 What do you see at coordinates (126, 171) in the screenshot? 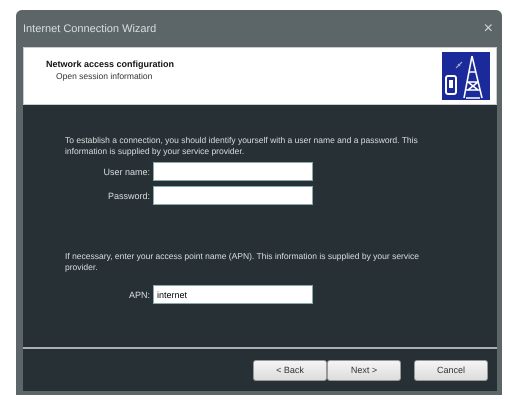
I see `field-label: User name:` at bounding box center [126, 171].